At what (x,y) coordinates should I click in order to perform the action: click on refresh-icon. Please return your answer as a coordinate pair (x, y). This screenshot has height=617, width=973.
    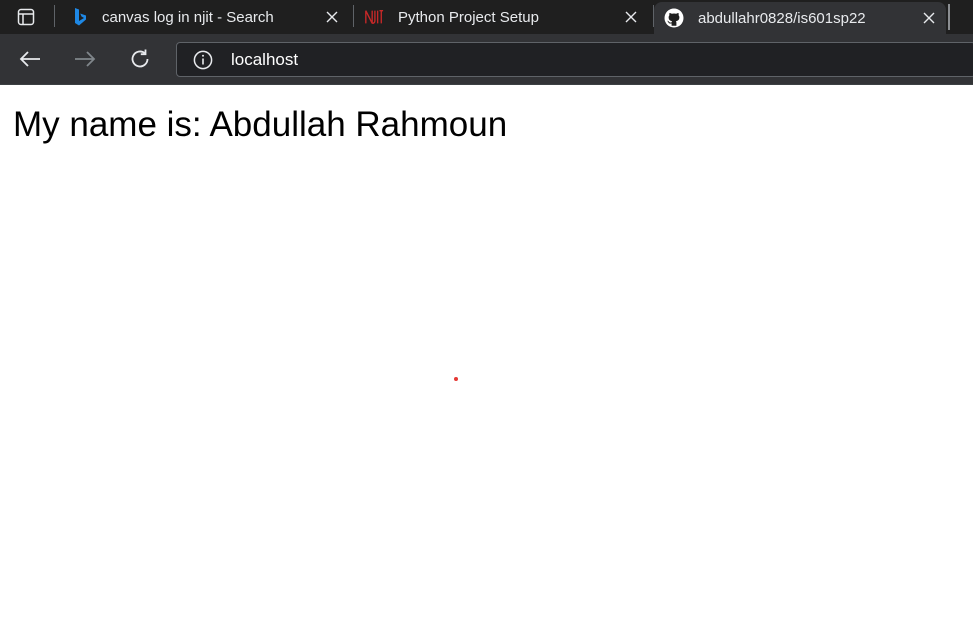
    Looking at the image, I should click on (140, 58).